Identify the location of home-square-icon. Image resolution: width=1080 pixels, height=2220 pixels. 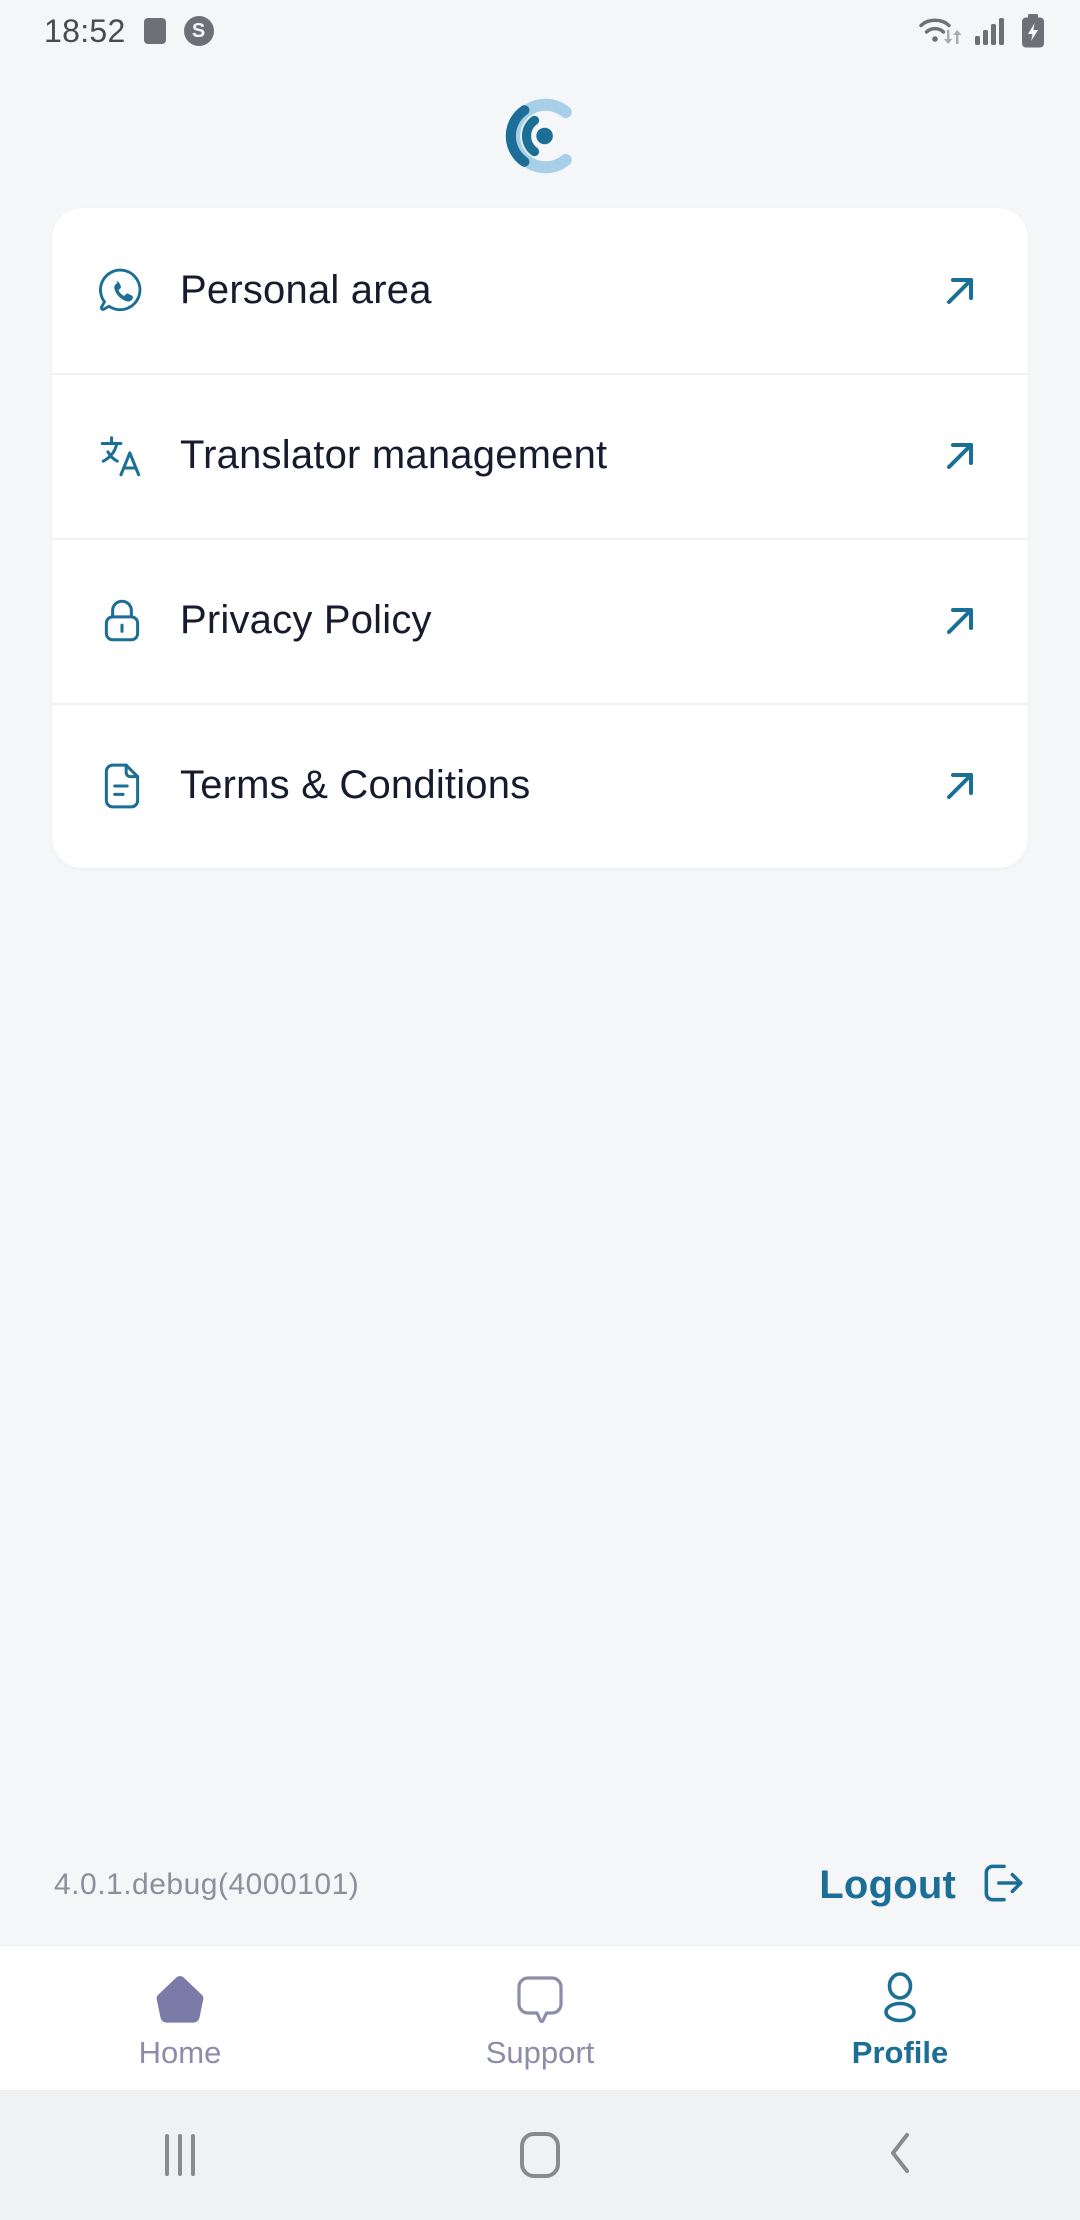
(540, 2155).